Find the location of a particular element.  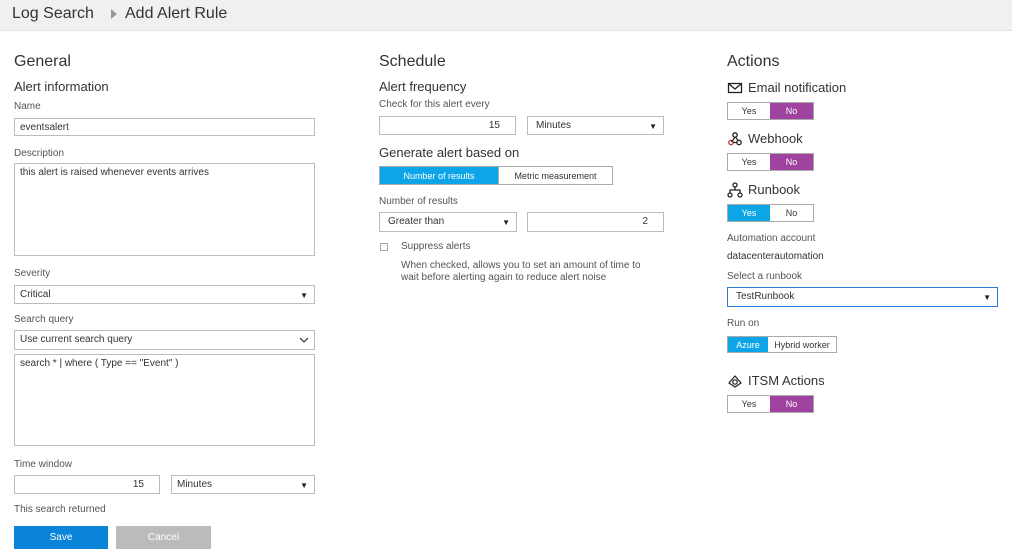

search-returned-text: This search returned is located at coordinates (60, 509).